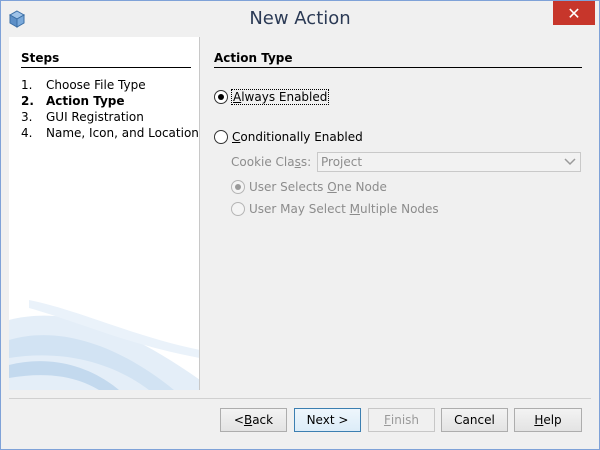  What do you see at coordinates (122, 133) in the screenshot?
I see `step-label: Name, Icon, and Location` at bounding box center [122, 133].